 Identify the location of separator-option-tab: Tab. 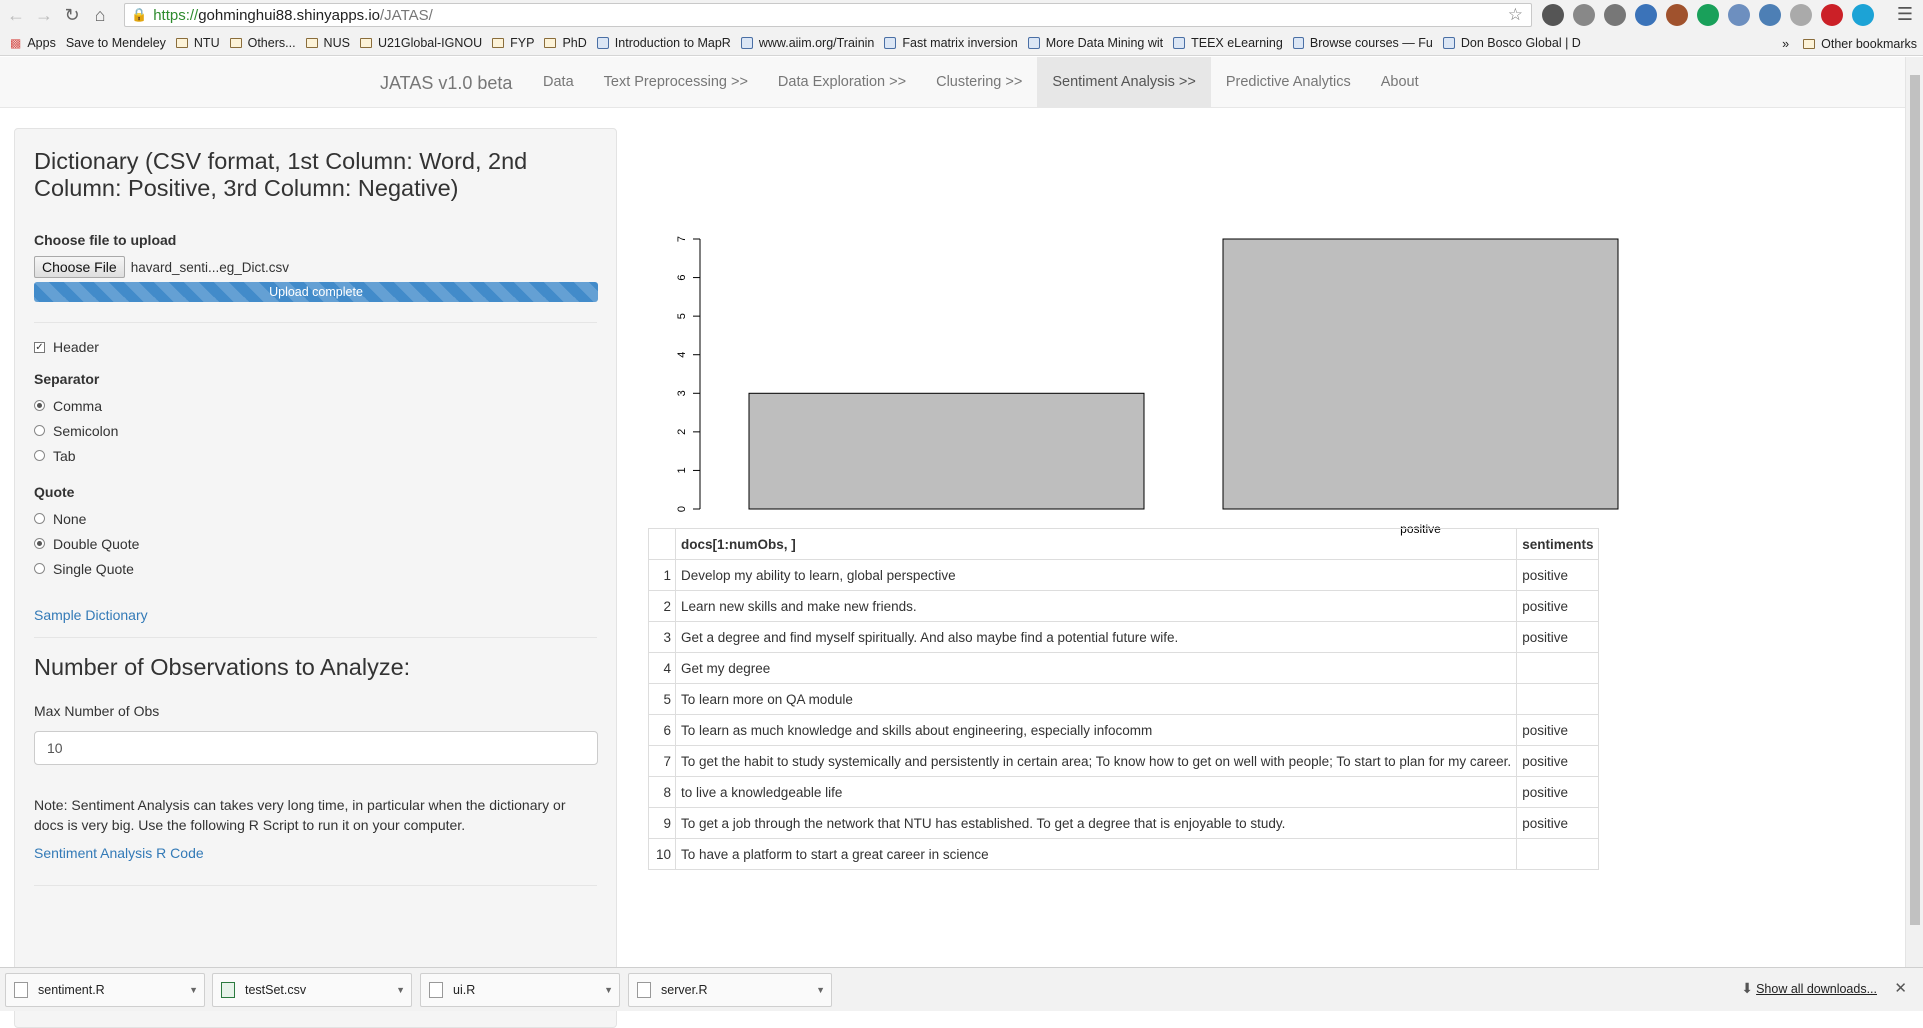
(315, 455).